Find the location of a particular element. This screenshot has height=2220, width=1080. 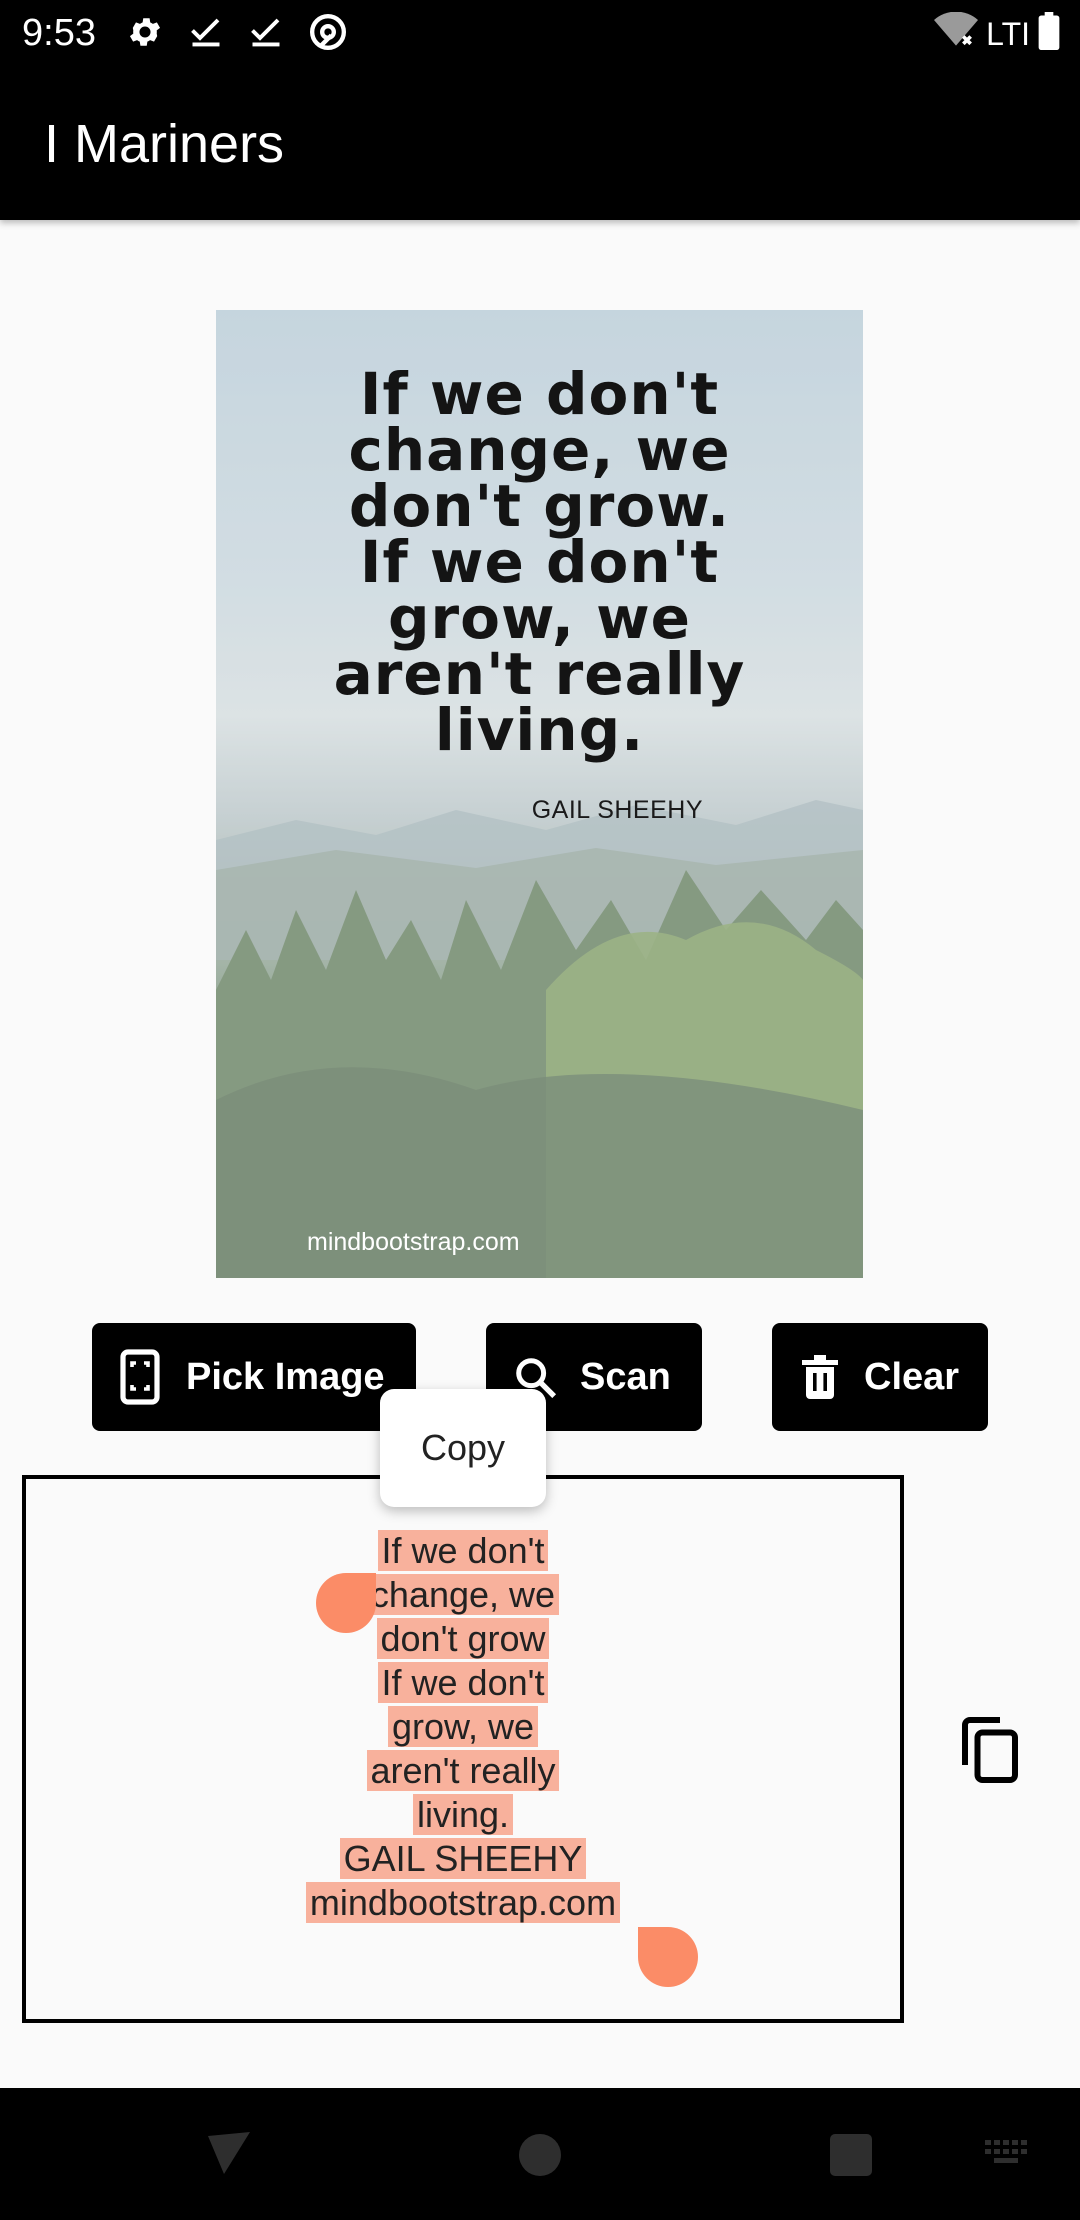

app-bar: I Mariners is located at coordinates (540, 143).